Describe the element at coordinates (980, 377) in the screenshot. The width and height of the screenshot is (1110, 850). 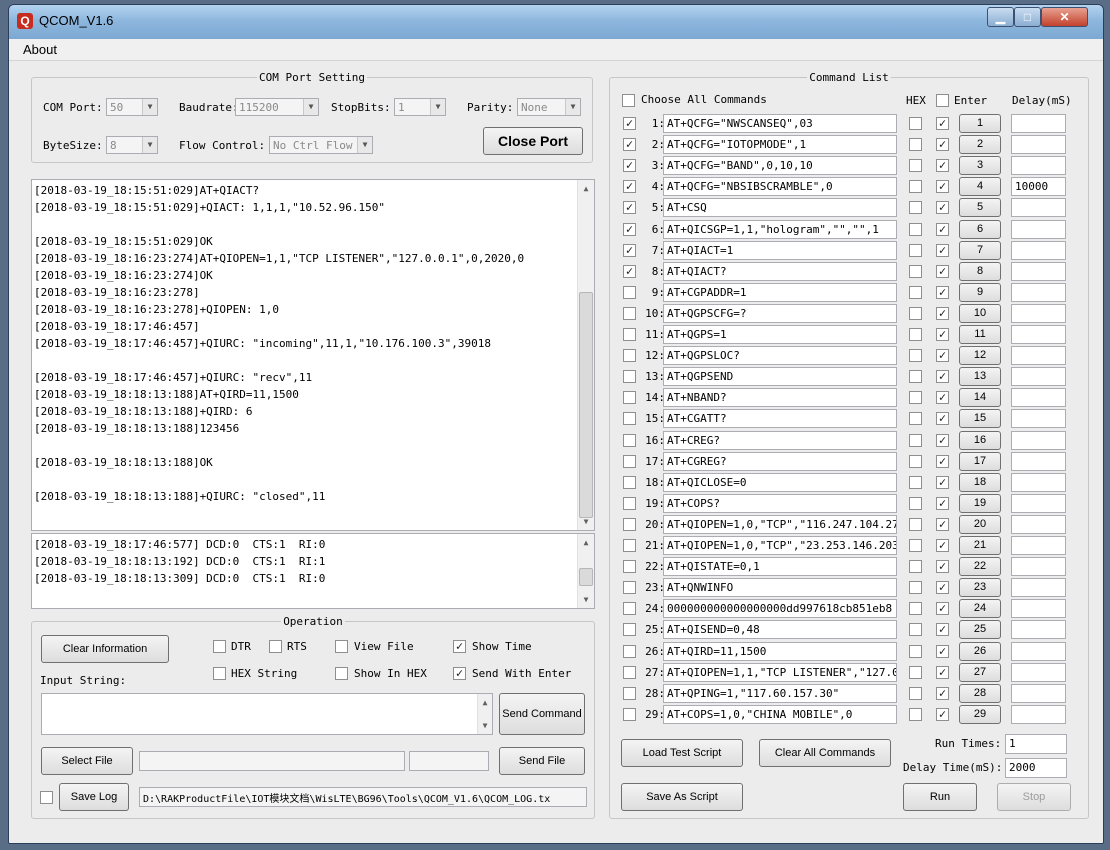
I see `command-send-button: 13` at that location.